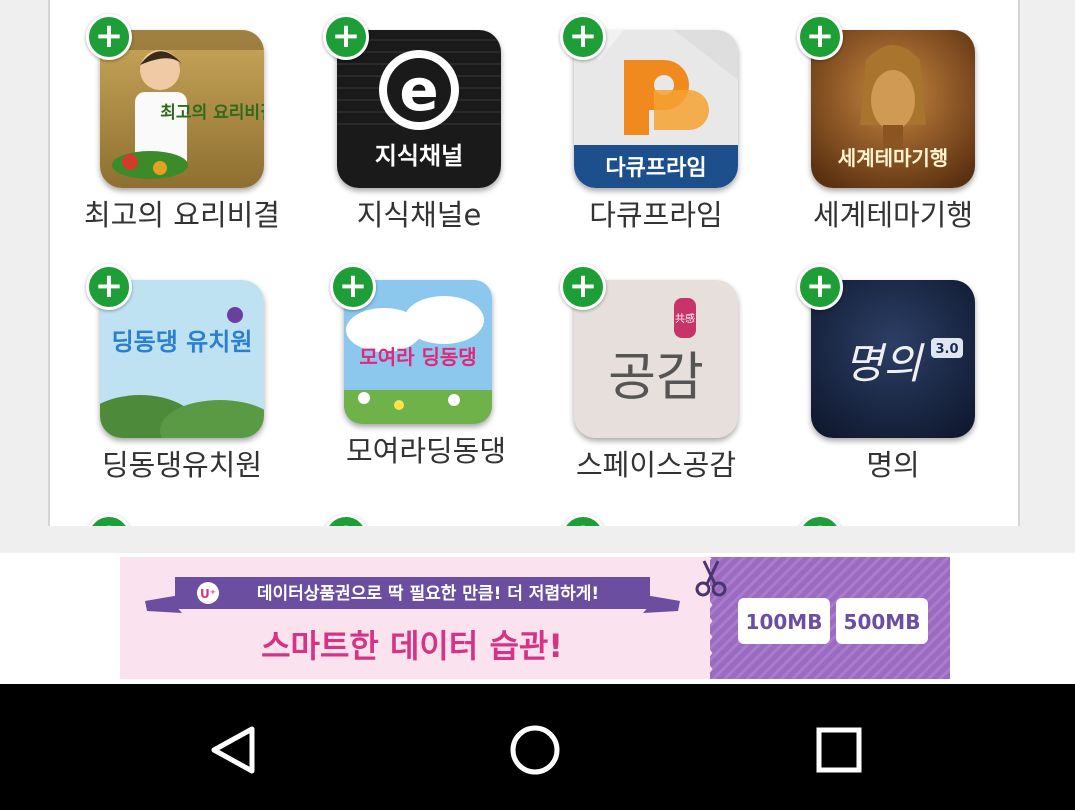  What do you see at coordinates (419, 215) in the screenshot?
I see `program-name: 지식채널e` at bounding box center [419, 215].